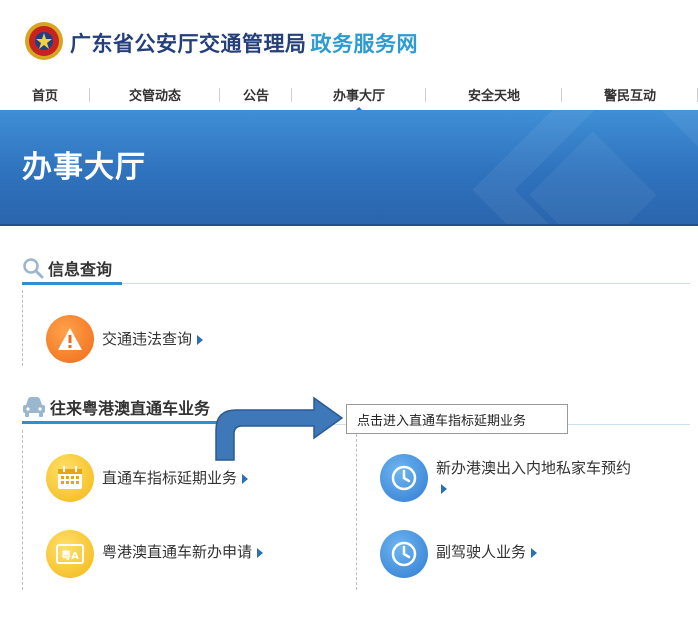  I want to click on service-new-hk-macau-private-car-appointment: 新办港澳出入内地私家车预约, so click(508, 478).